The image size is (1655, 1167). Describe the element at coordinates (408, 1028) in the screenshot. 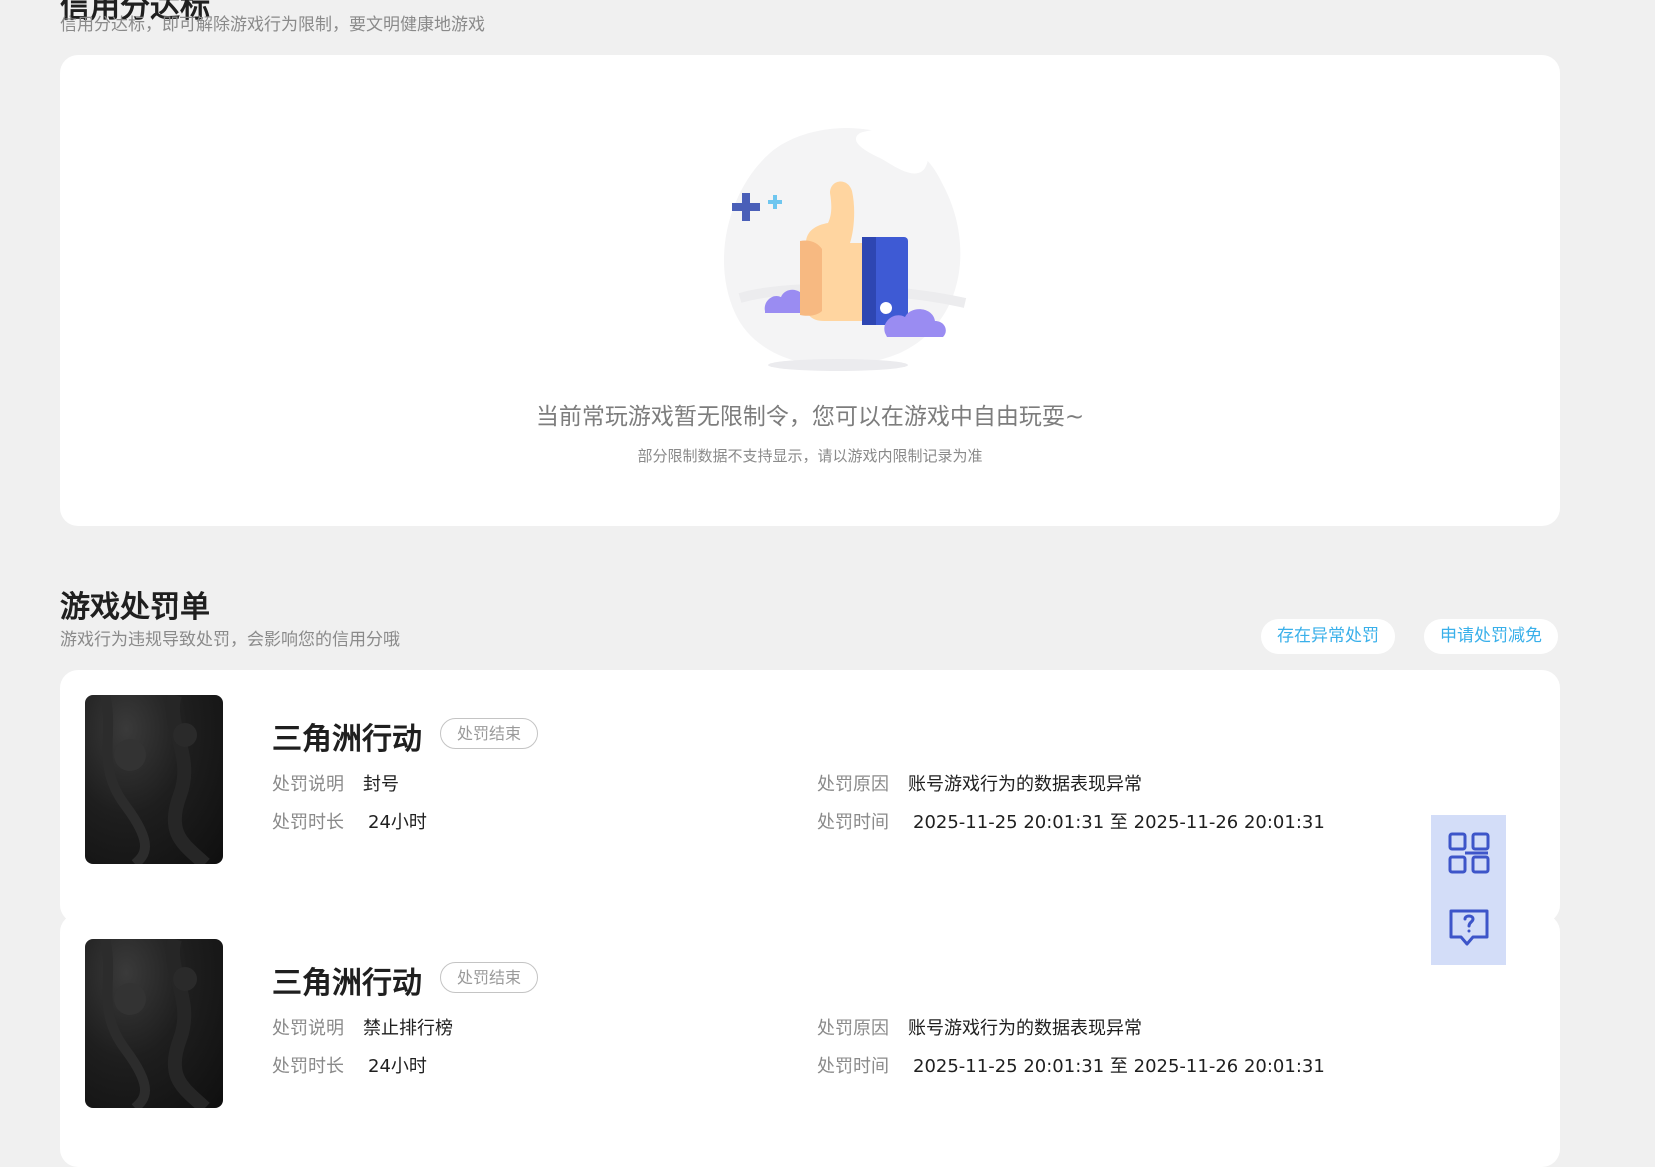

I see `penalty-desc-value: 禁止排行榜` at that location.